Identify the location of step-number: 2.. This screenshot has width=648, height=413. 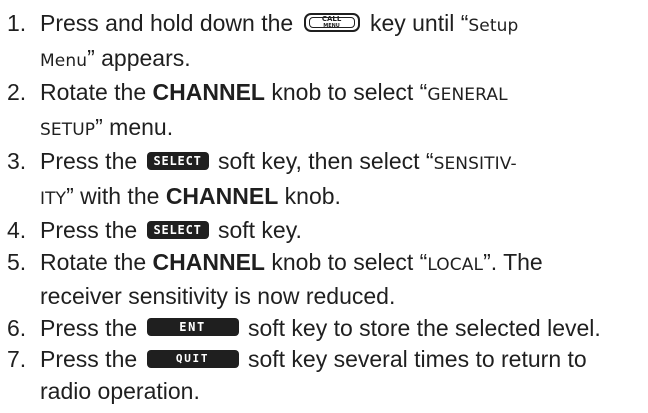
(17, 92).